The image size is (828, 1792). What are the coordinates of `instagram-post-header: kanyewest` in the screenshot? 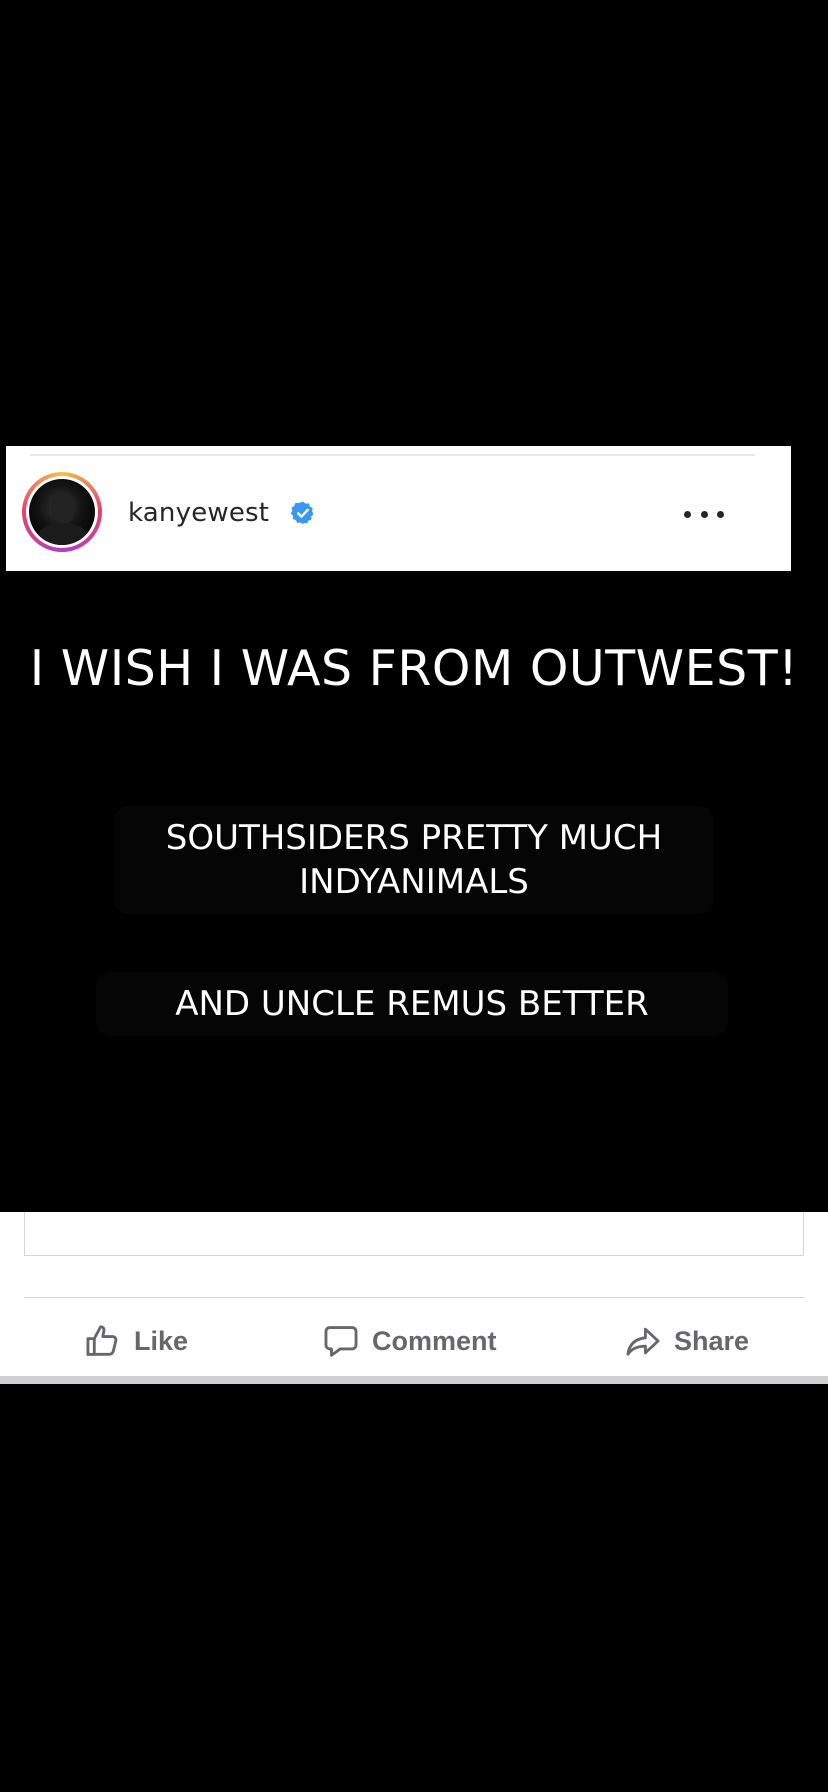 It's located at (398, 508).